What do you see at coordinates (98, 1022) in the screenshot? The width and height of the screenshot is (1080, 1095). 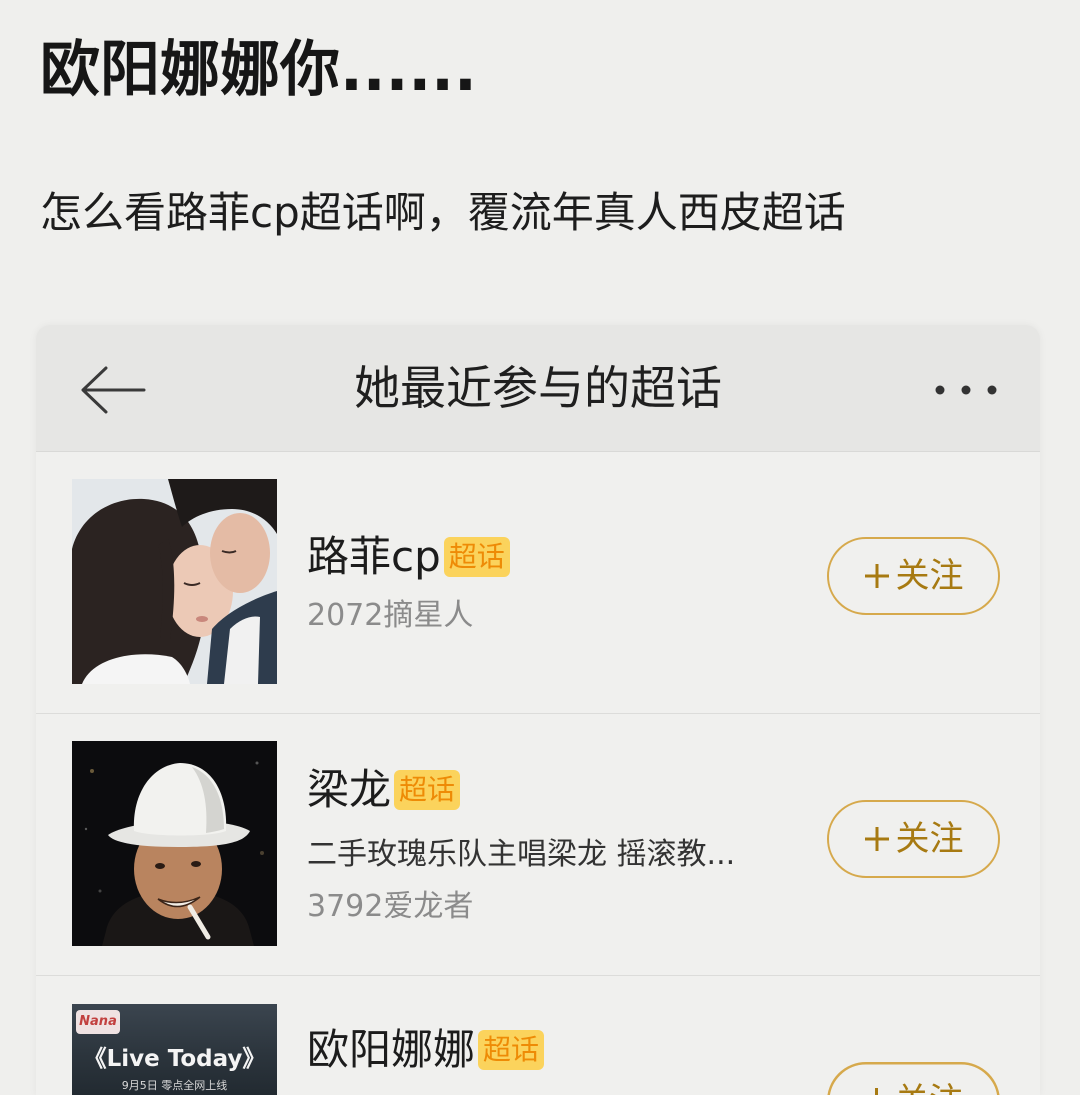 I see `thumbnail-logo: Nana` at bounding box center [98, 1022].